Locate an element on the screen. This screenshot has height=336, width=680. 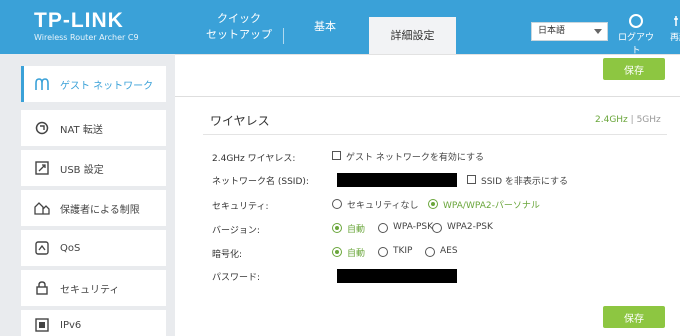
sidebar-item-label: NAT 転送 is located at coordinates (81, 130).